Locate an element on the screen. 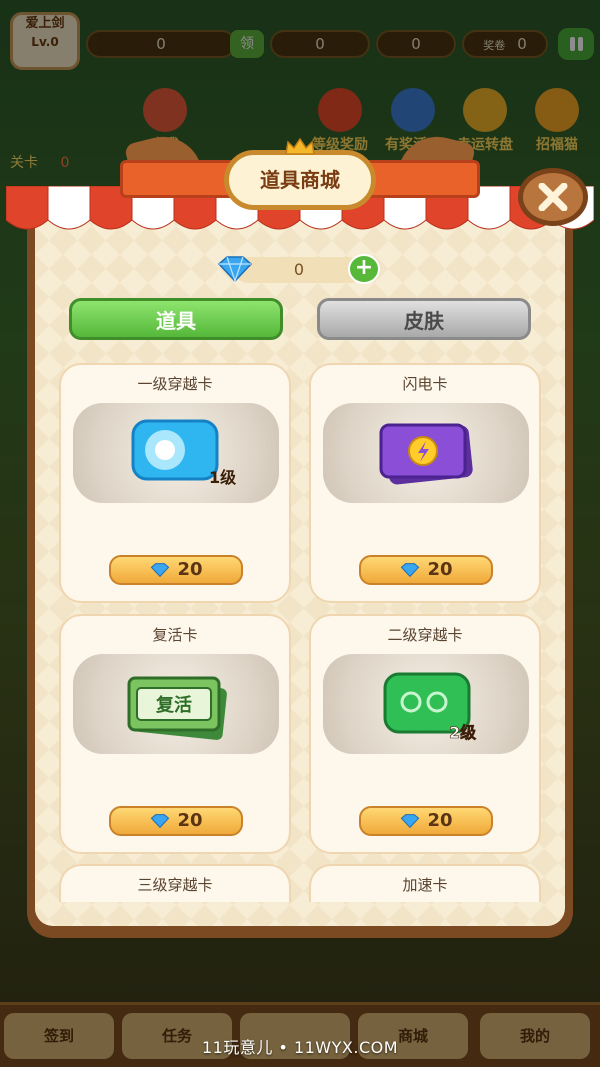 The height and width of the screenshot is (1067, 600). shop-item-card: 加速卡 is located at coordinates (425, 883).